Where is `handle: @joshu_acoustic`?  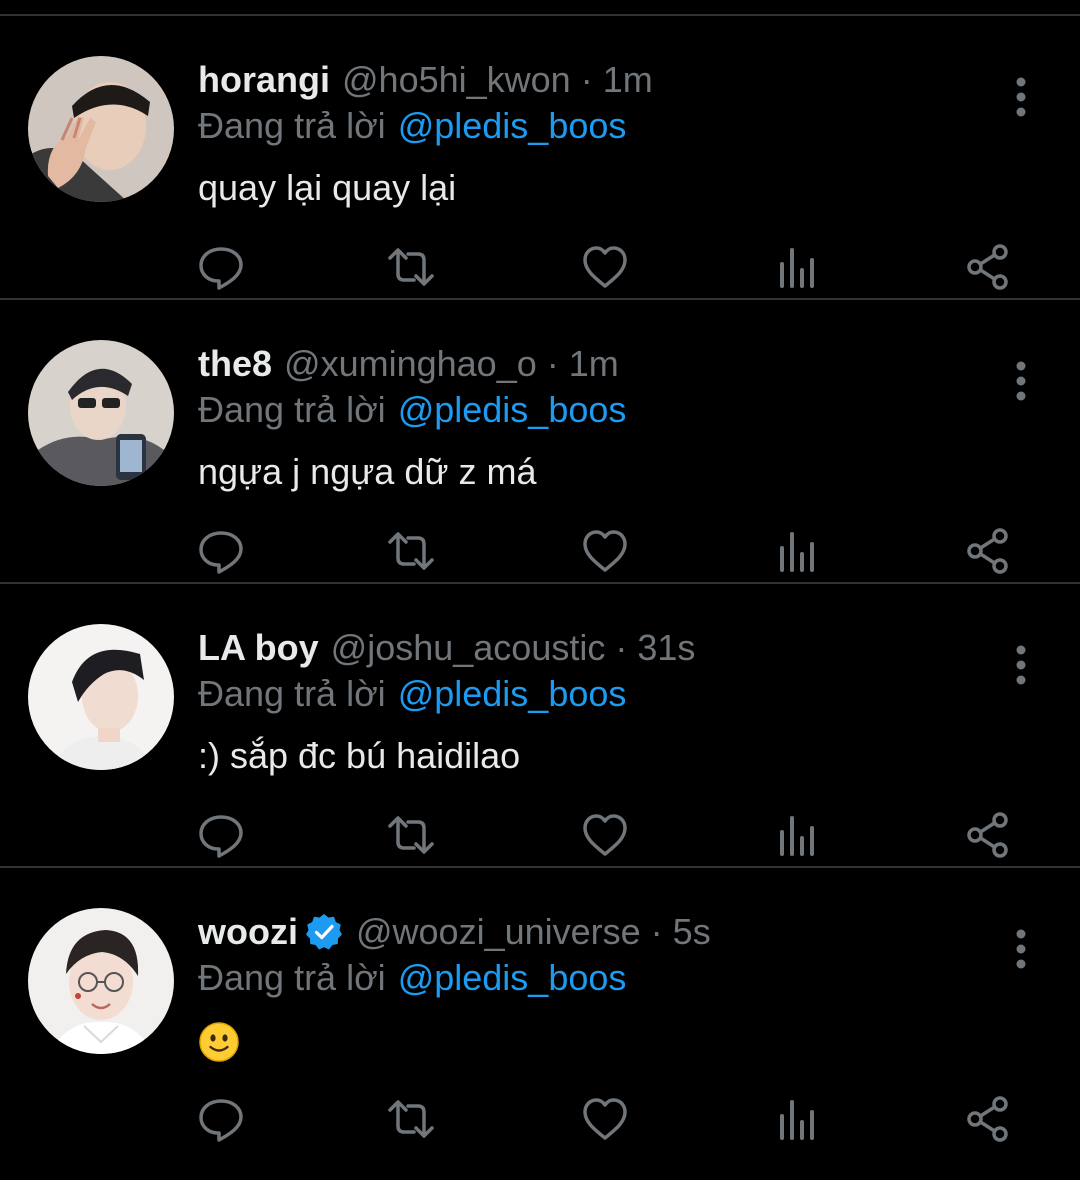 handle: @joshu_acoustic is located at coordinates (468, 648).